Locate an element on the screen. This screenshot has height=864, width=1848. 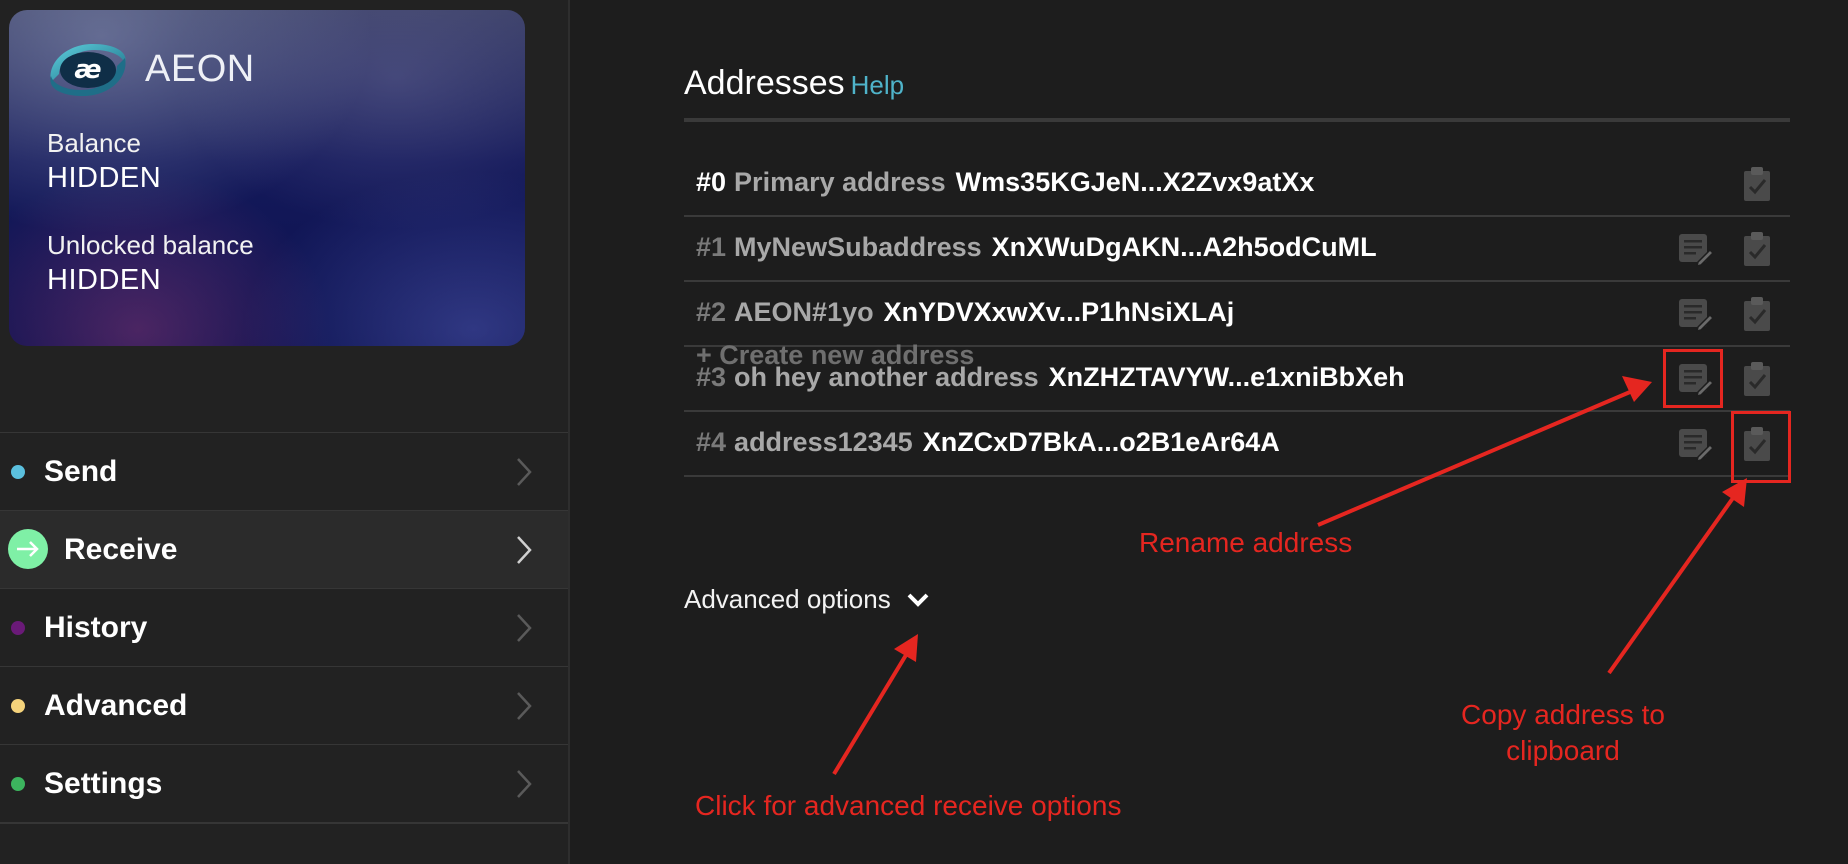
address-index: #0 is located at coordinates (711, 182).